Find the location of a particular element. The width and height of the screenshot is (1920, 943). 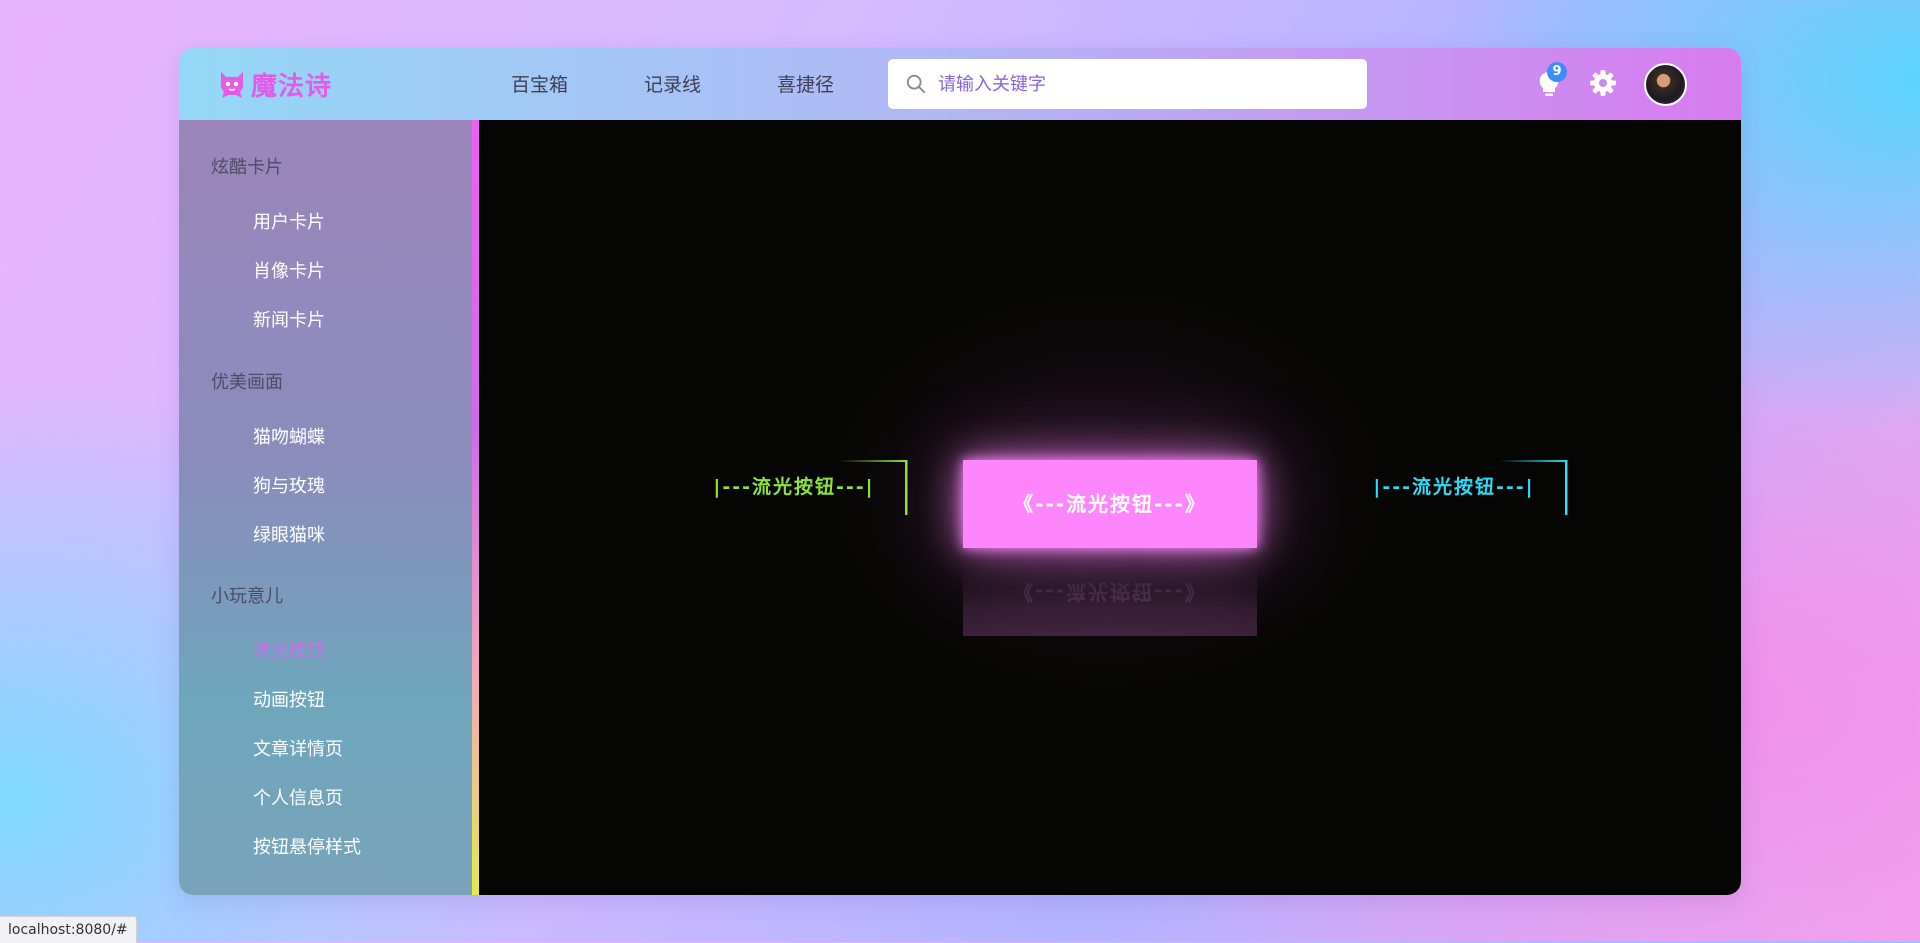

sidebar-item-cat-kiss-butterfly: 猫吻蝴蝶 is located at coordinates (289, 436).